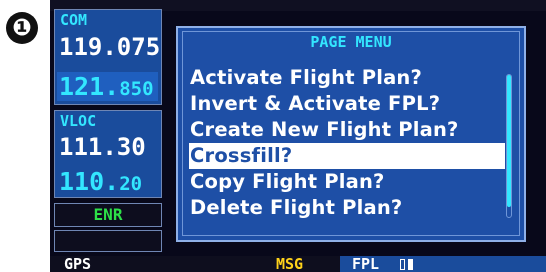  Describe the element at coordinates (108, 215) in the screenshot. I see `mode-annunciator: ENR` at that location.